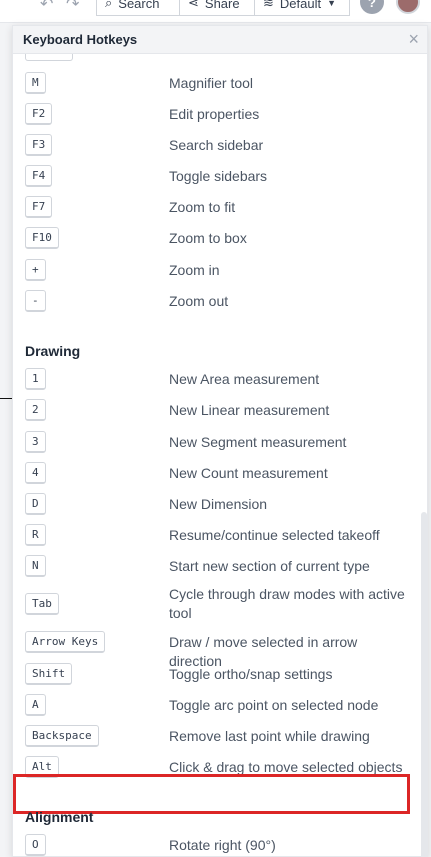  I want to click on hotkey-description: Magnifier tool, so click(211, 83).